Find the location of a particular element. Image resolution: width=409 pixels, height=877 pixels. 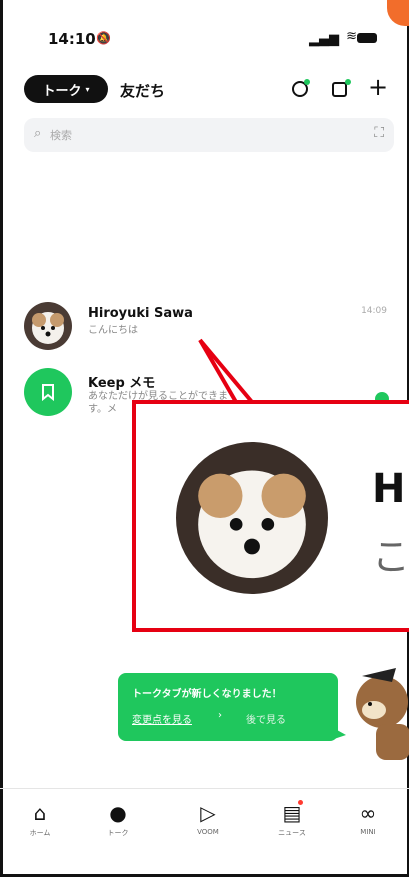

nav-label: ホーム is located at coordinates (40, 833).